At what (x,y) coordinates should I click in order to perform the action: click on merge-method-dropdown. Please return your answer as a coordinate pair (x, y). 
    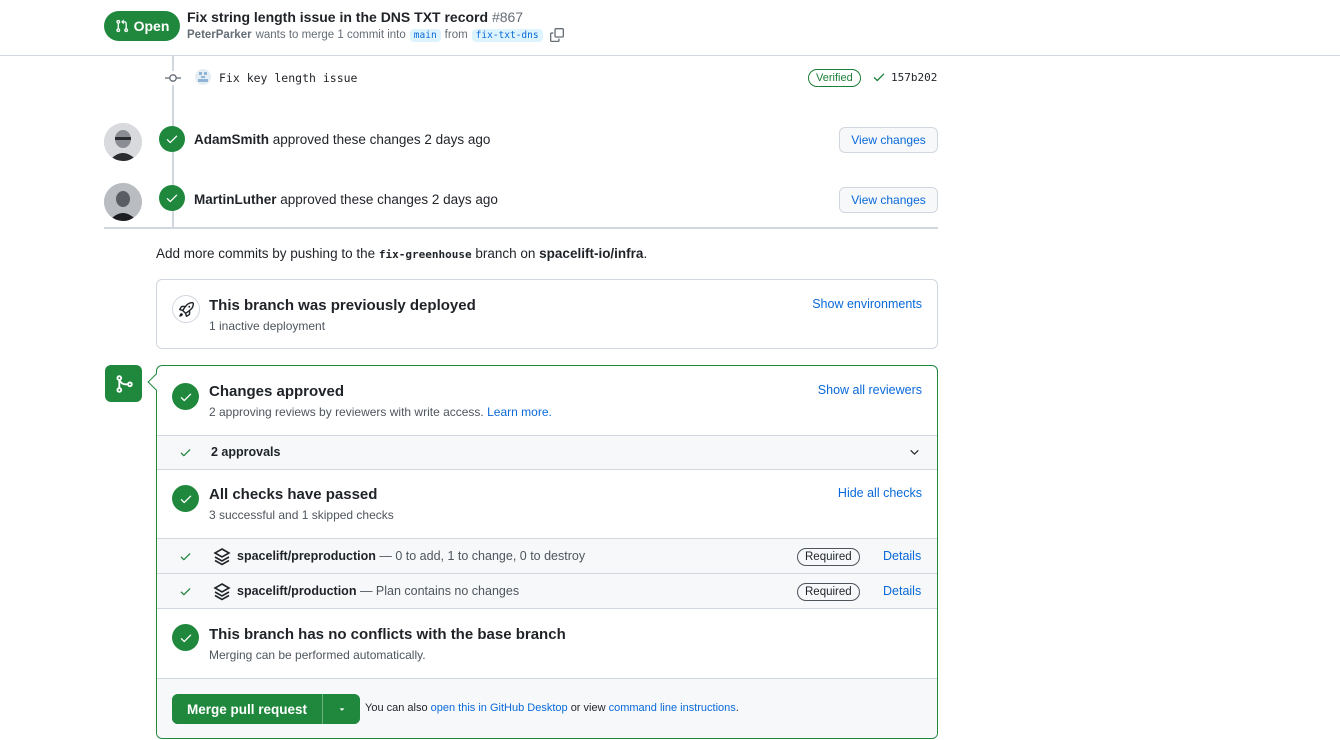
    Looking at the image, I should click on (341, 709).